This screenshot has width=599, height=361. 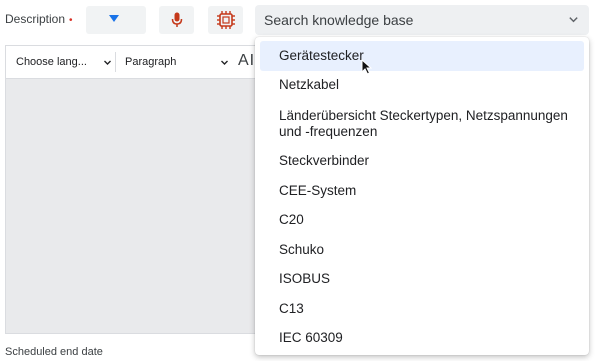 I want to click on scheduled-end-date-label: Scheduled end date, so click(x=54, y=352).